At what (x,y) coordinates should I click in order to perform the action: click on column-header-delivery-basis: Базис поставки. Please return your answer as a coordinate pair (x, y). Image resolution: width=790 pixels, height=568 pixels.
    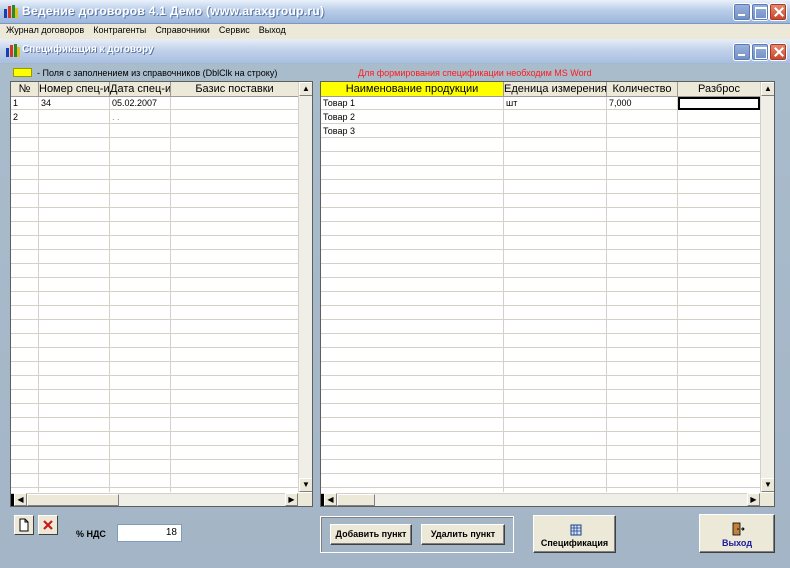
    Looking at the image, I should click on (235, 89).